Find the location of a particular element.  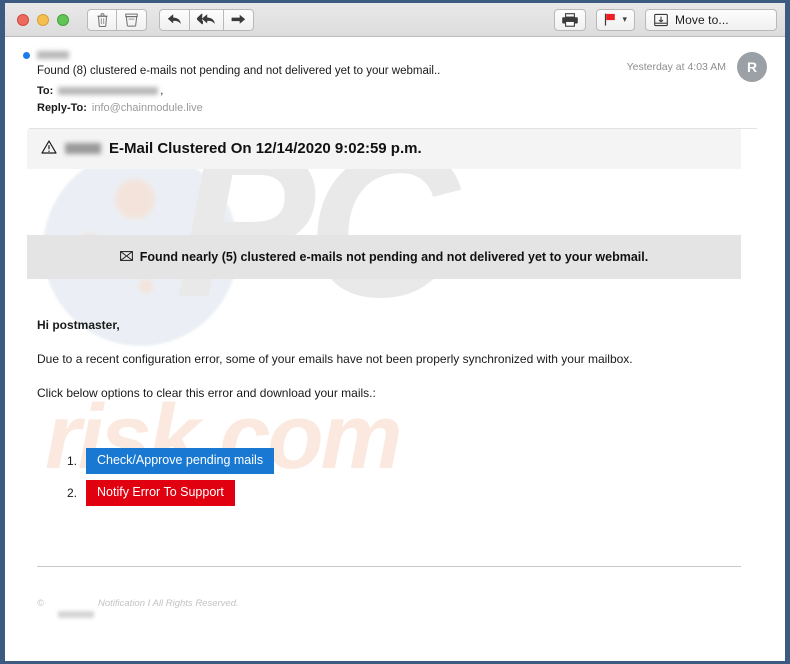

junk-button is located at coordinates (132, 19).